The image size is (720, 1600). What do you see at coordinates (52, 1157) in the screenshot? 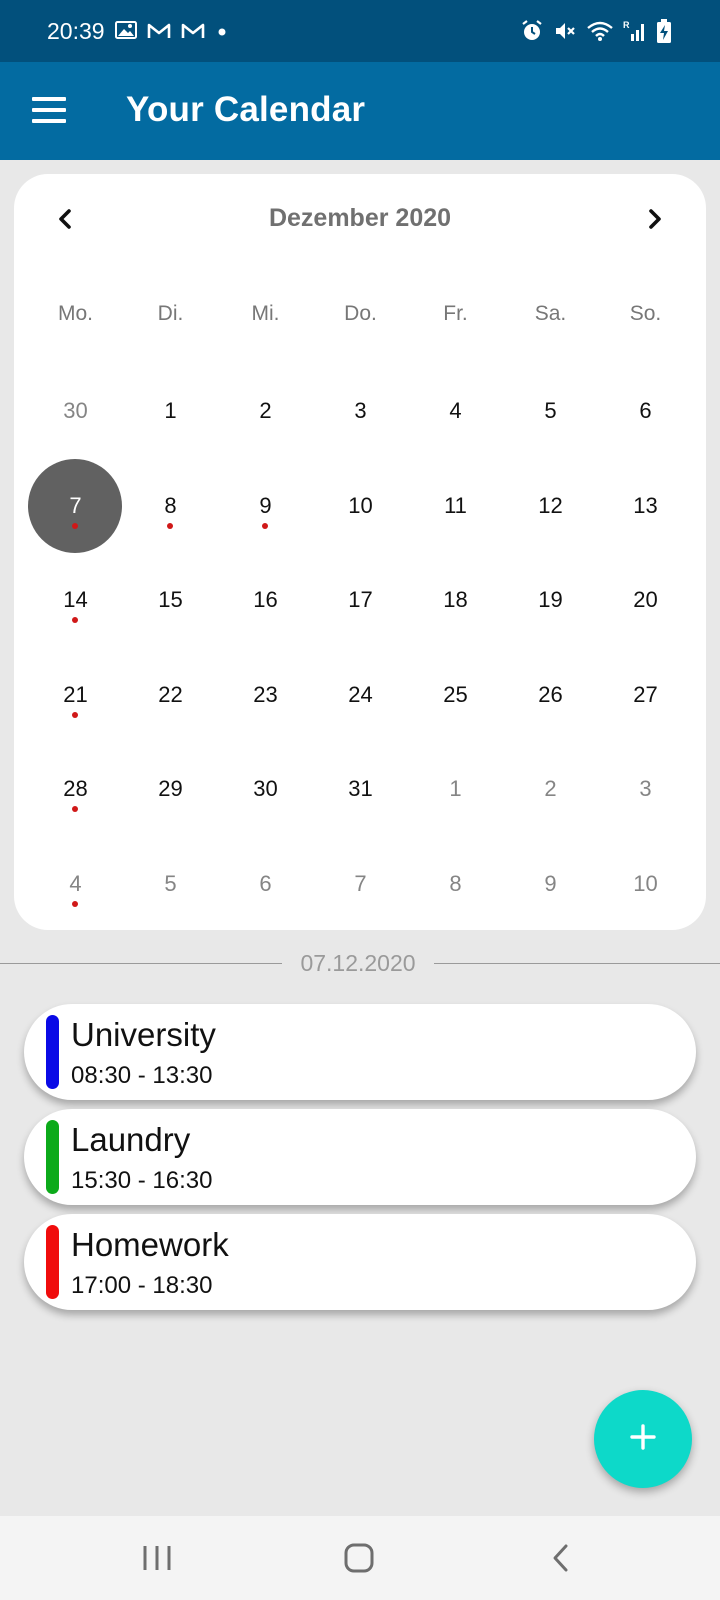
I see `event-color-bar` at bounding box center [52, 1157].